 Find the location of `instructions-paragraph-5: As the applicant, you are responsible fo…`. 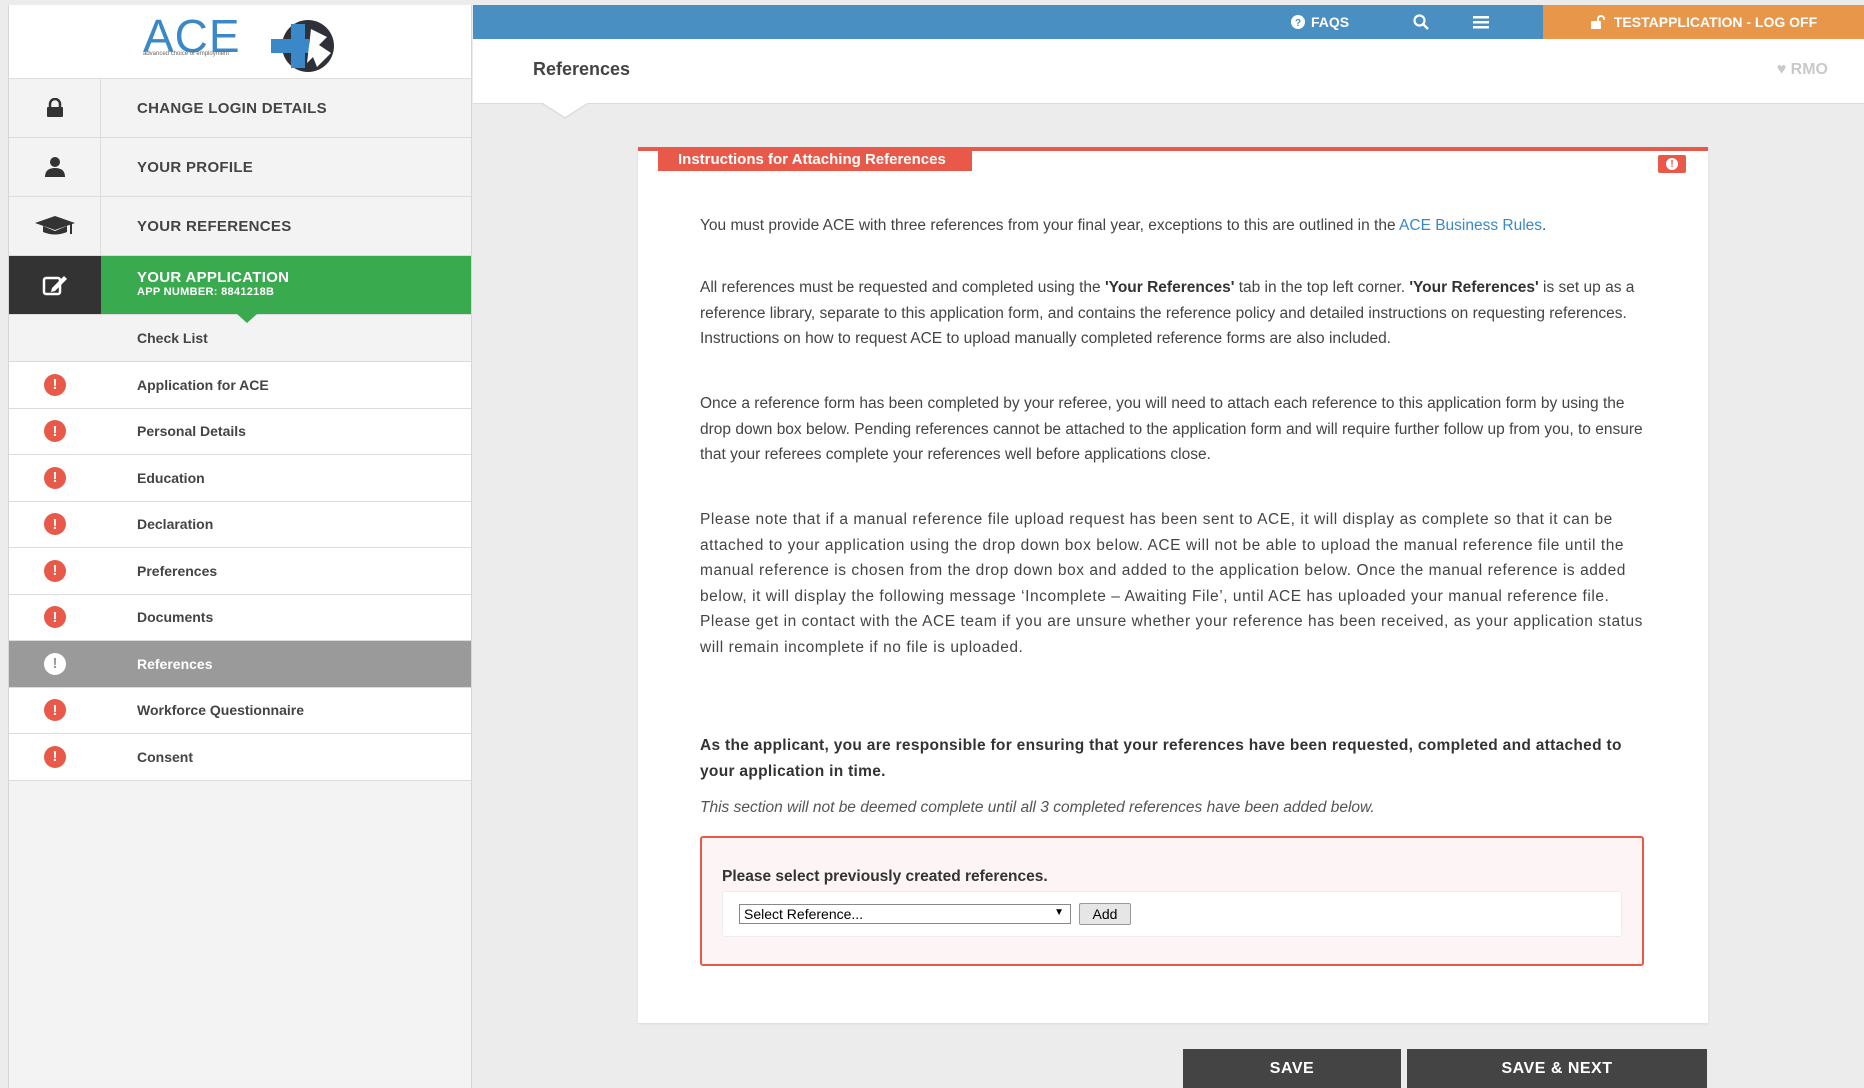

instructions-paragraph-5: As the applicant, you are responsible fo… is located at coordinates (1161, 758).